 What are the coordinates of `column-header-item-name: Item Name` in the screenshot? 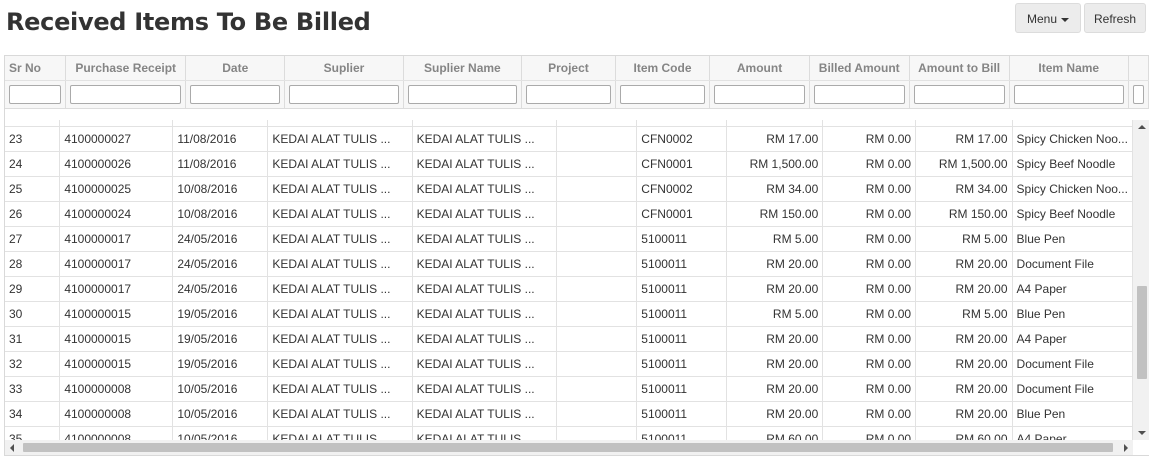 It's located at (1069, 68).